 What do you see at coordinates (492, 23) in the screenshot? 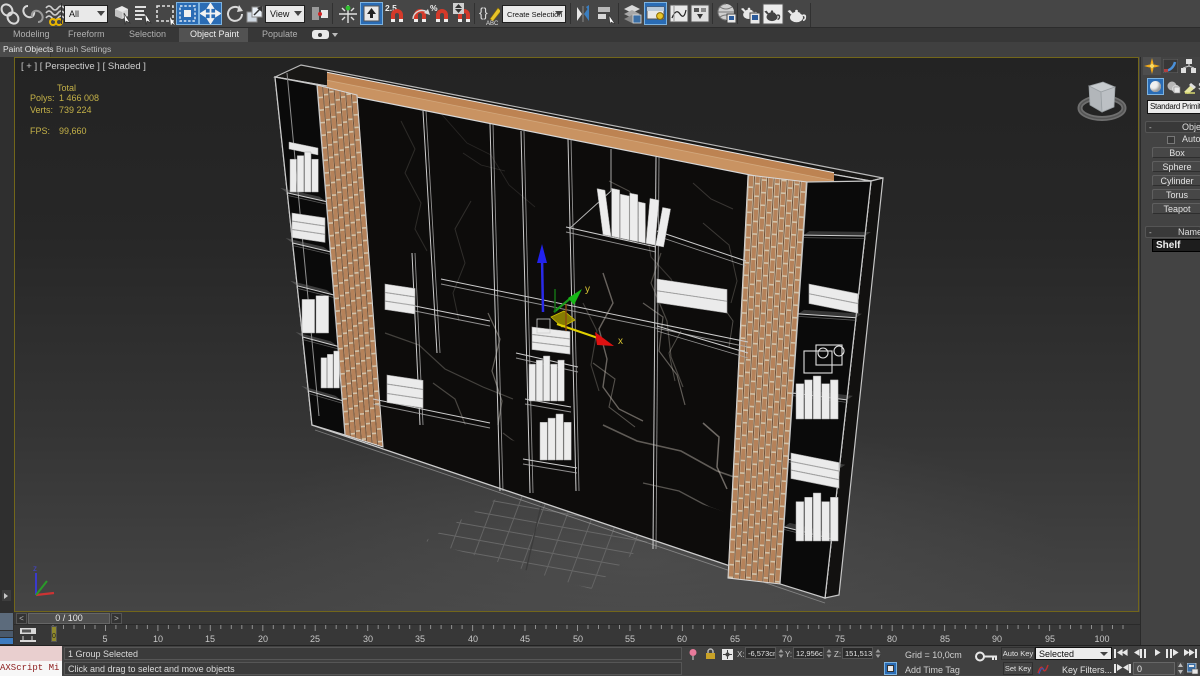
I see `svg-text: ABC` at bounding box center [492, 23].